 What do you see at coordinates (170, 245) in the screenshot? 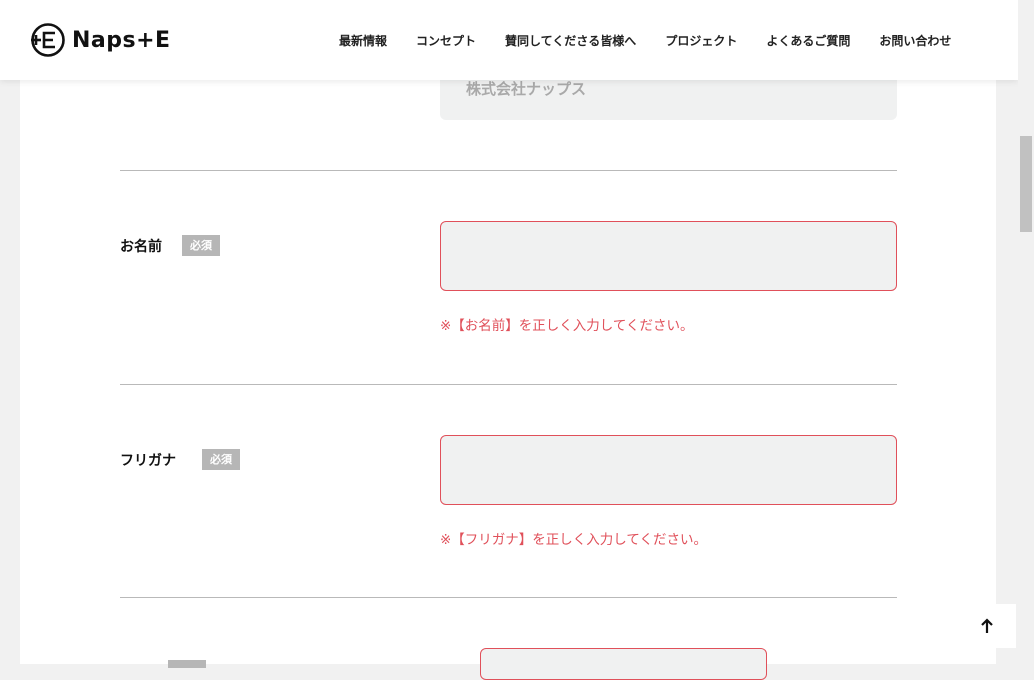
I see `name-field-label: お名前 必須` at bounding box center [170, 245].